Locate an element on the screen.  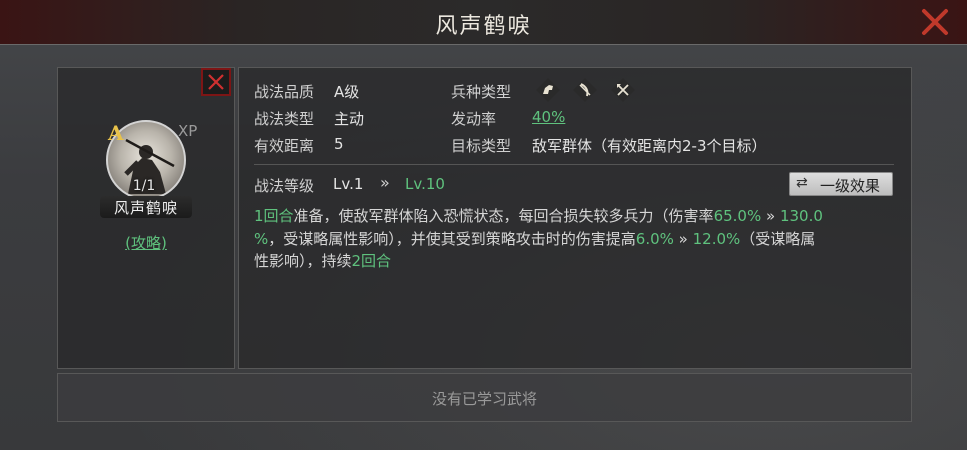
close-dialog-button is located at coordinates (935, 22).